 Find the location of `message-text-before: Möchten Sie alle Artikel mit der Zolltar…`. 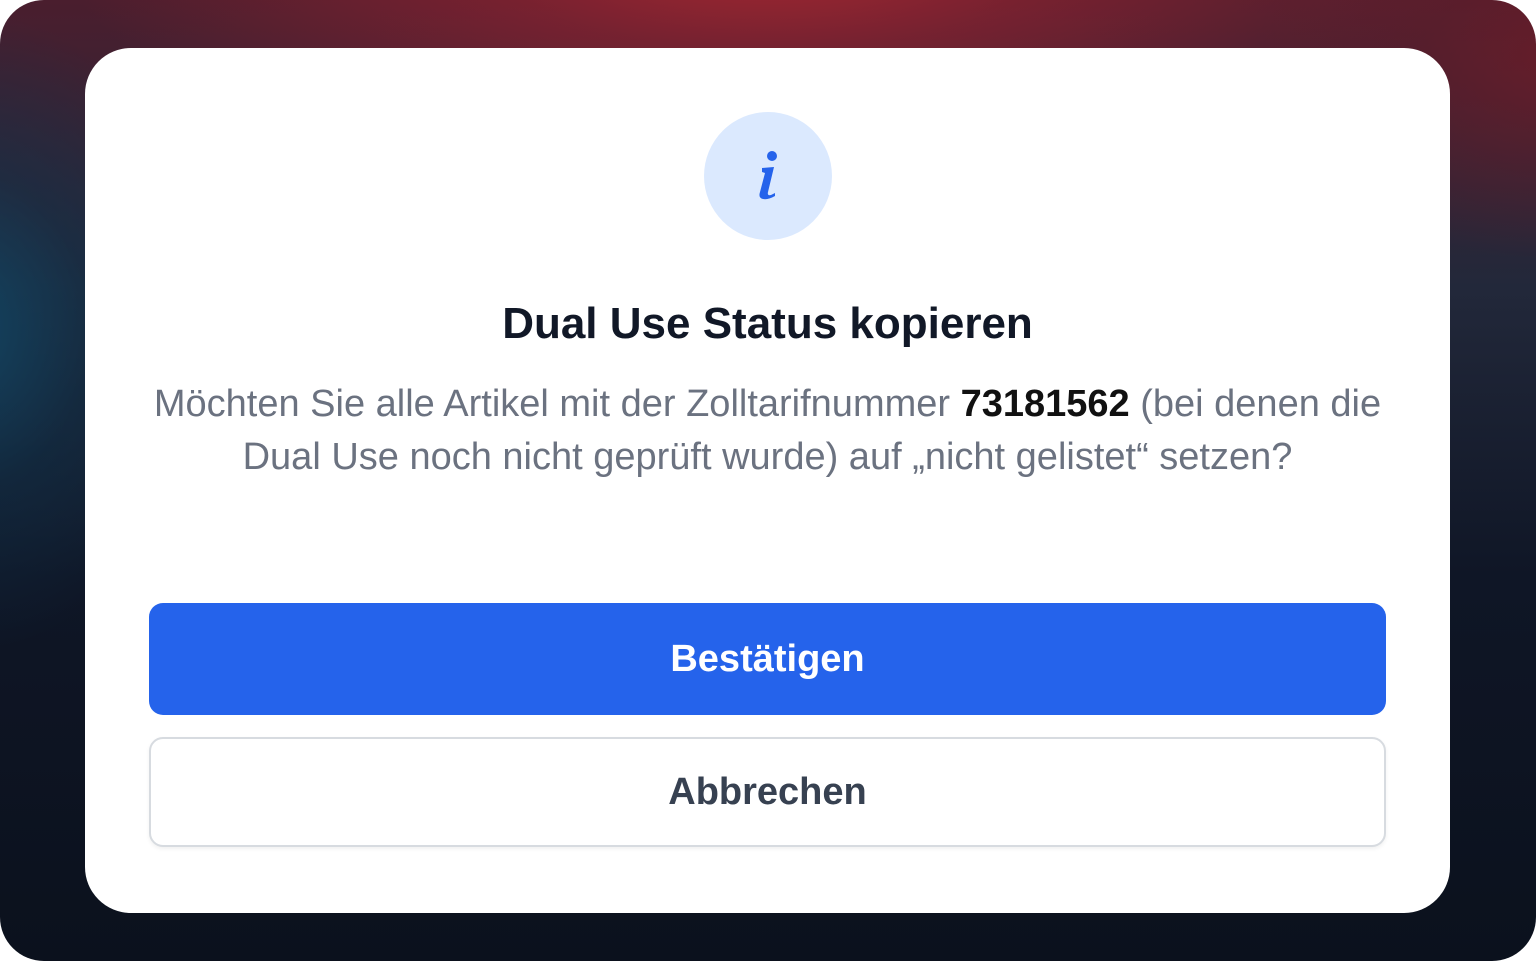

message-text-before: Möchten Sie alle Artikel mit der Zolltar… is located at coordinates (557, 404).